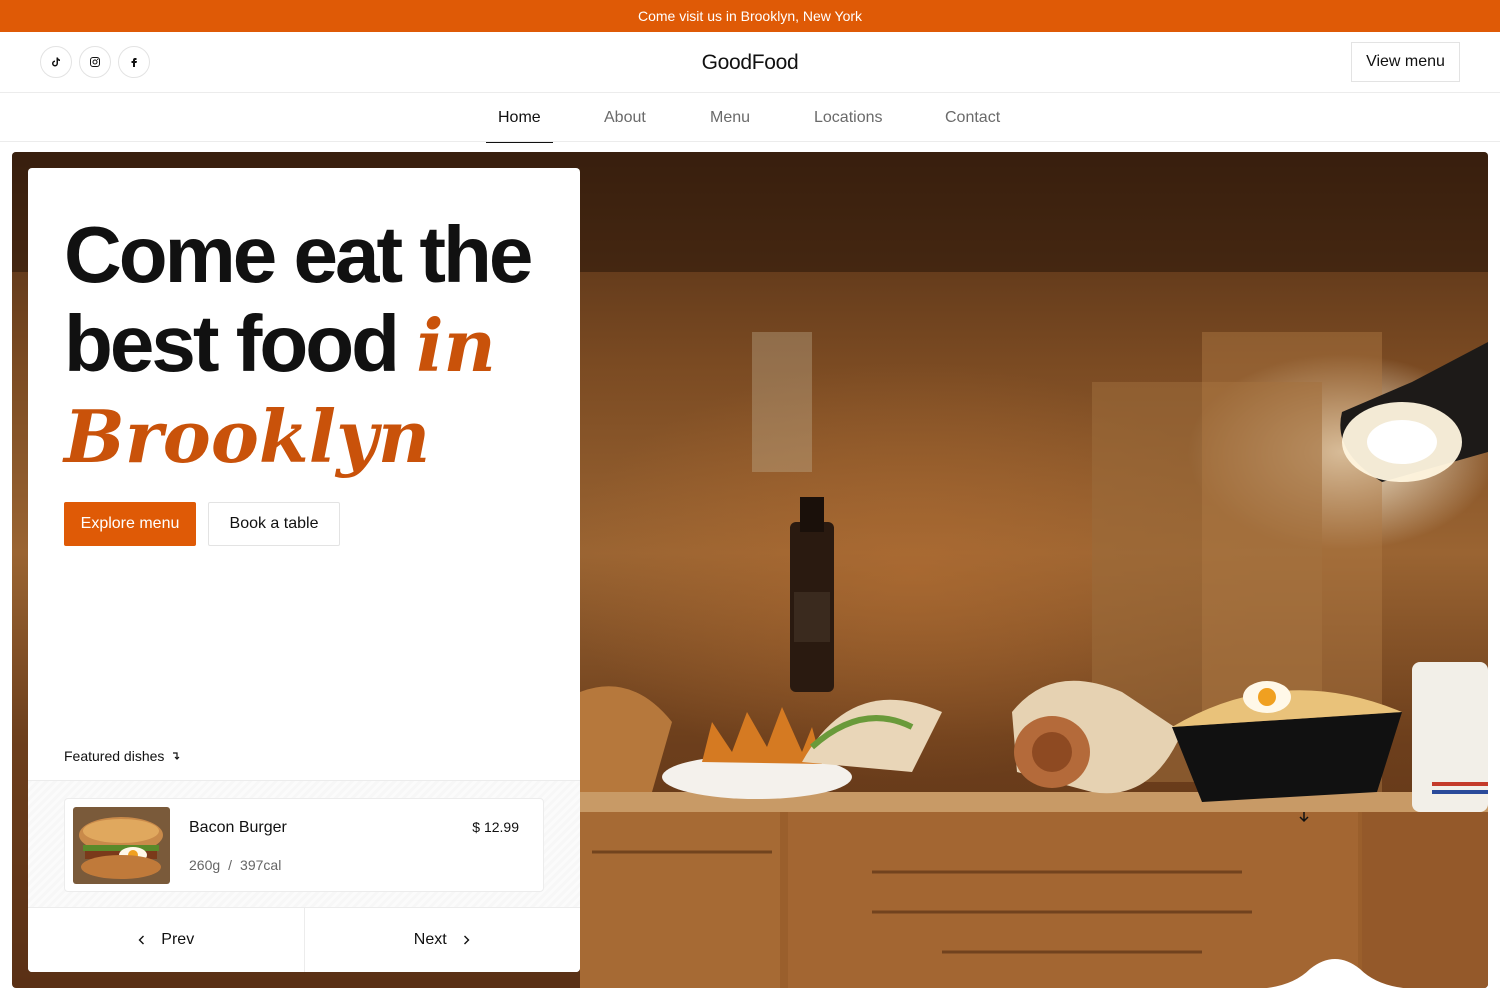  I want to click on scroll-wave, so click(1335, 973).